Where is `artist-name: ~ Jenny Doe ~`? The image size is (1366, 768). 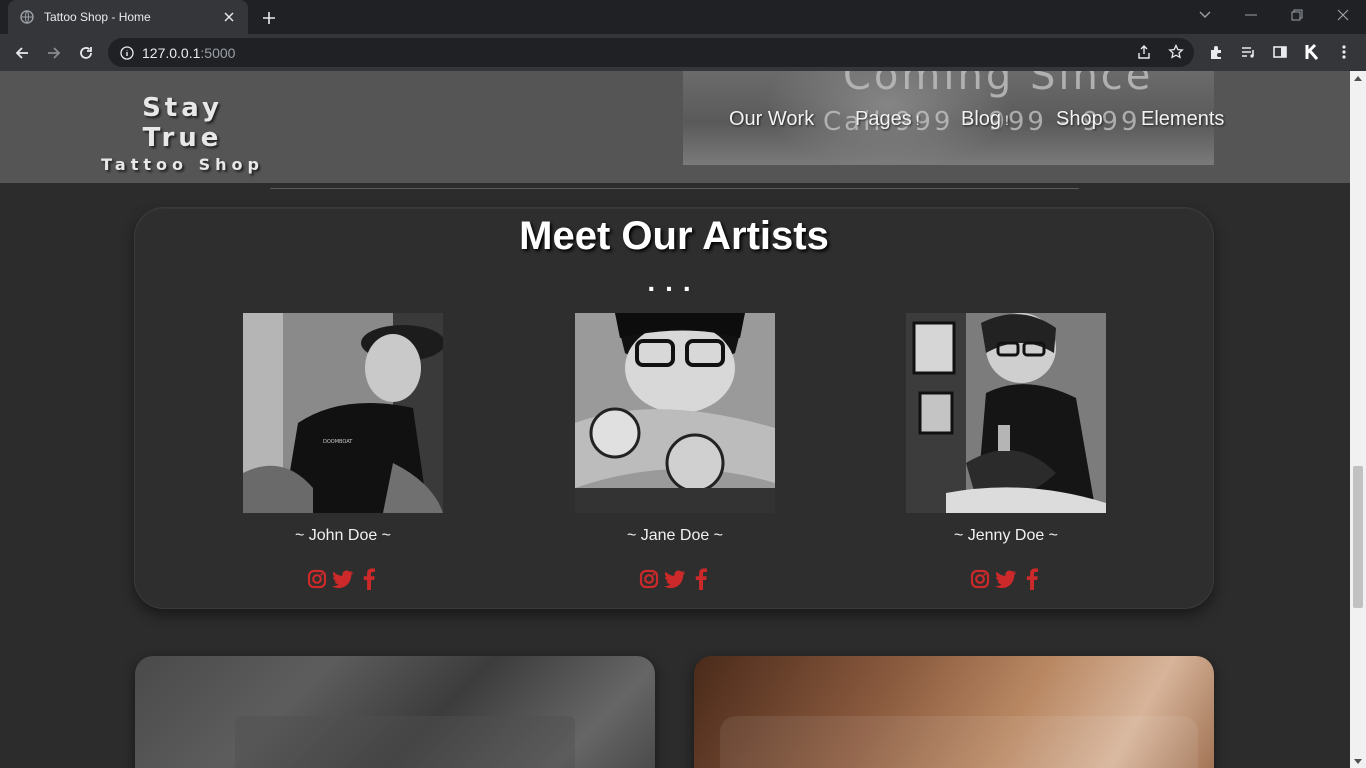
artist-name: ~ Jenny Doe ~ is located at coordinates (1006, 535).